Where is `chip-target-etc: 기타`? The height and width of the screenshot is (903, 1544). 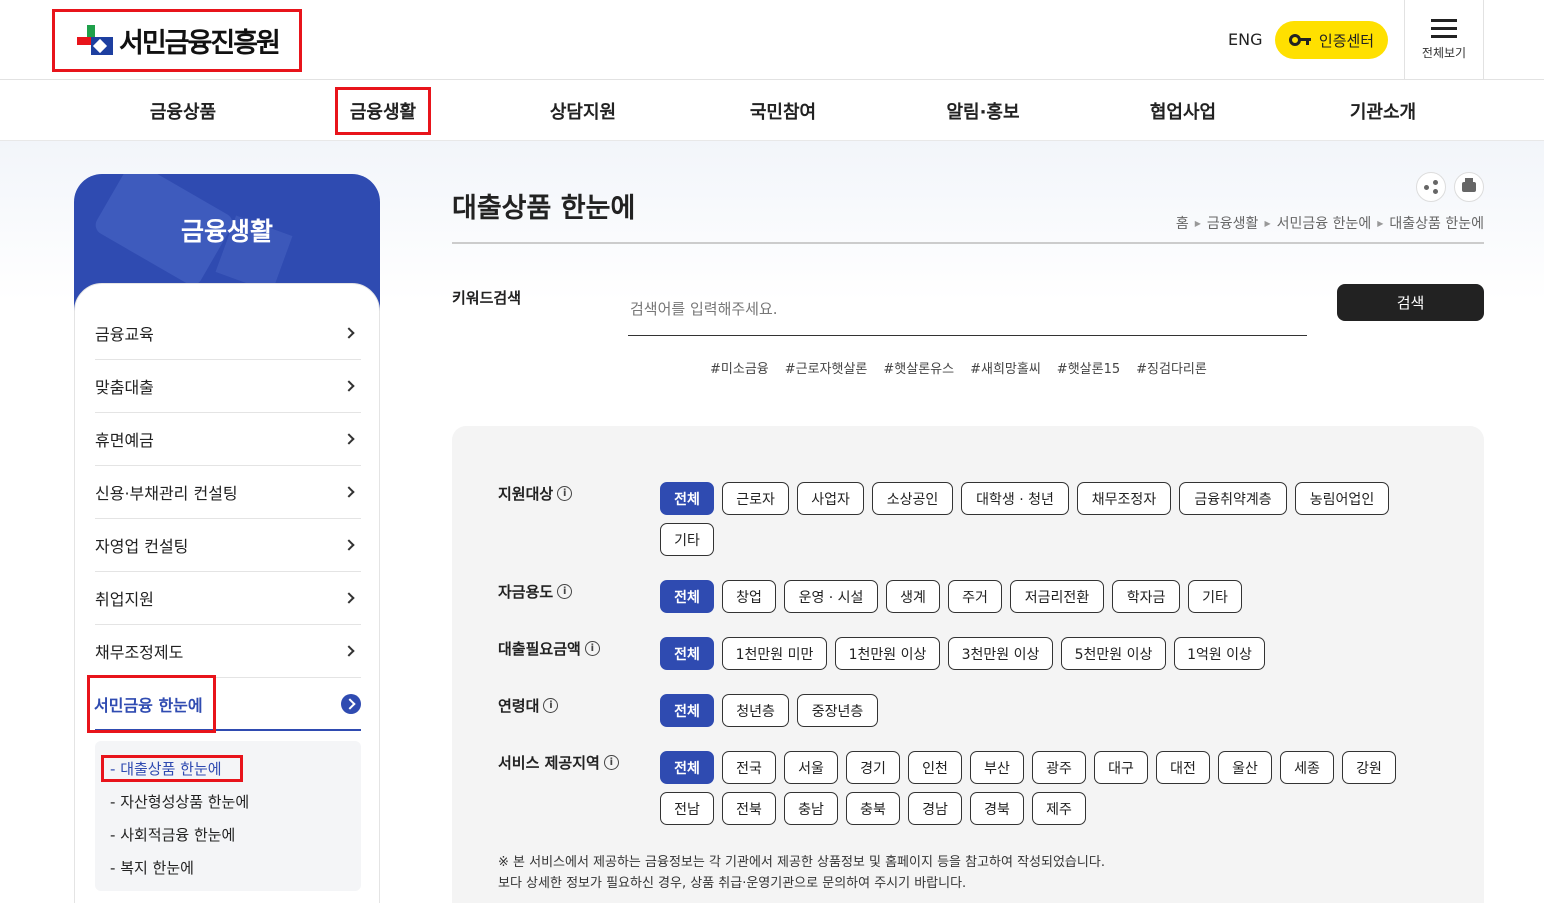
chip-target-etc: 기타 is located at coordinates (687, 539).